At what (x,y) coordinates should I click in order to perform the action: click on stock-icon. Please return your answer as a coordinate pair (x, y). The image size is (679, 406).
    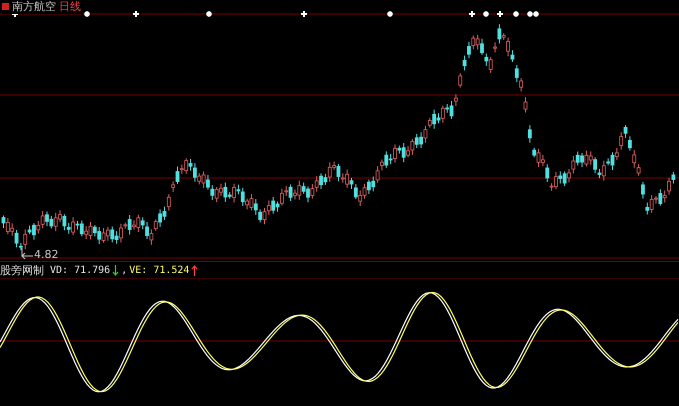
    Looking at the image, I should click on (5, 6).